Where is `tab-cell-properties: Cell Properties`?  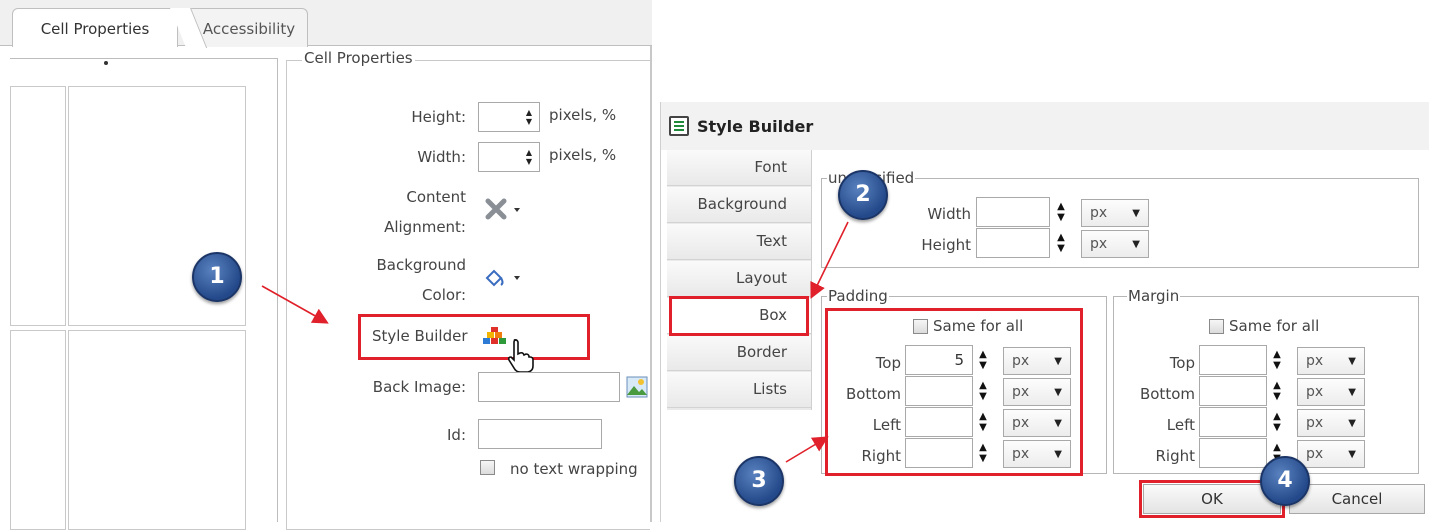
tab-cell-properties: Cell Properties is located at coordinates (95, 27).